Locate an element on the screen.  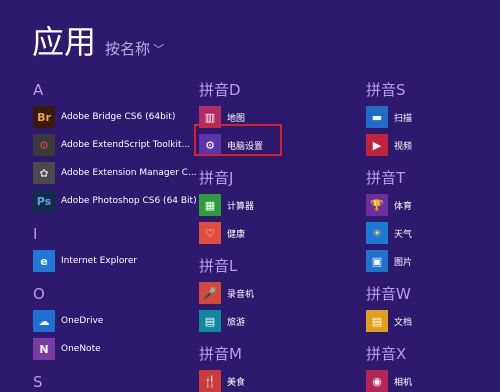
app-tile: ◉ 相机 is located at coordinates (389, 381).